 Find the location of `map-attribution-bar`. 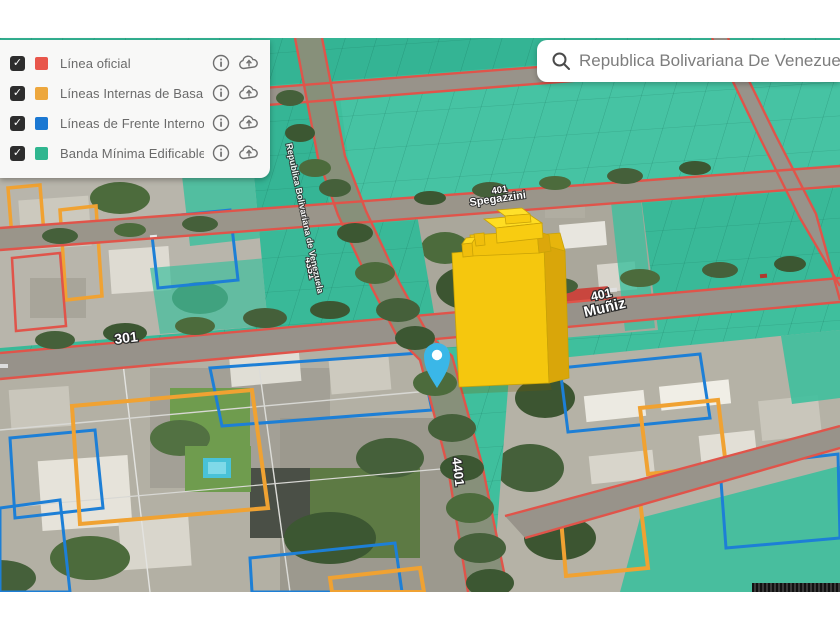

map-attribution-bar is located at coordinates (796, 587).